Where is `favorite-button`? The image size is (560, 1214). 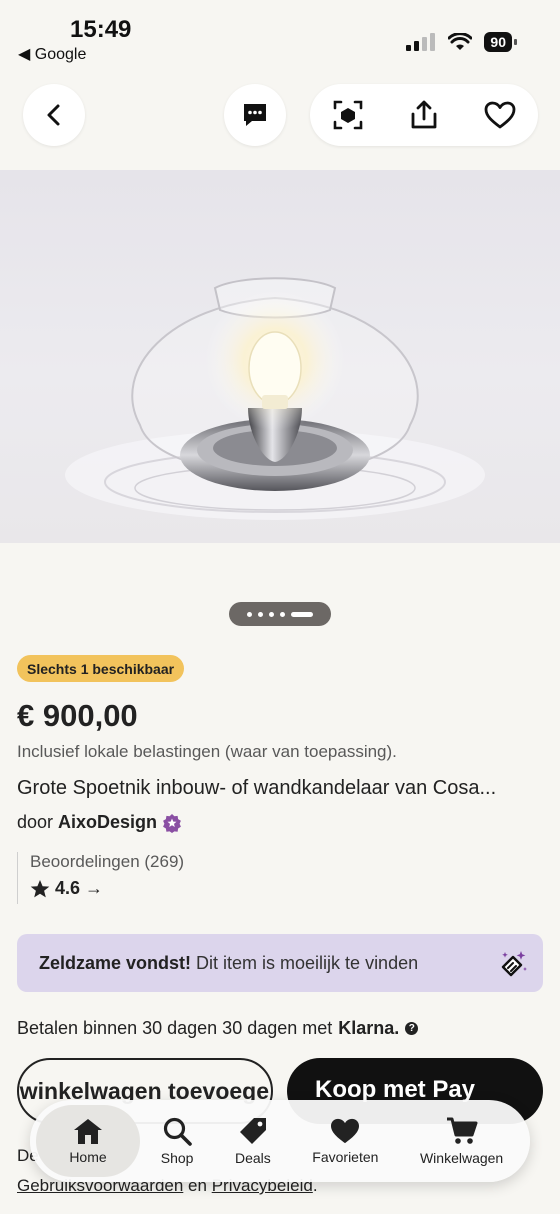
favorite-button is located at coordinates (500, 115).